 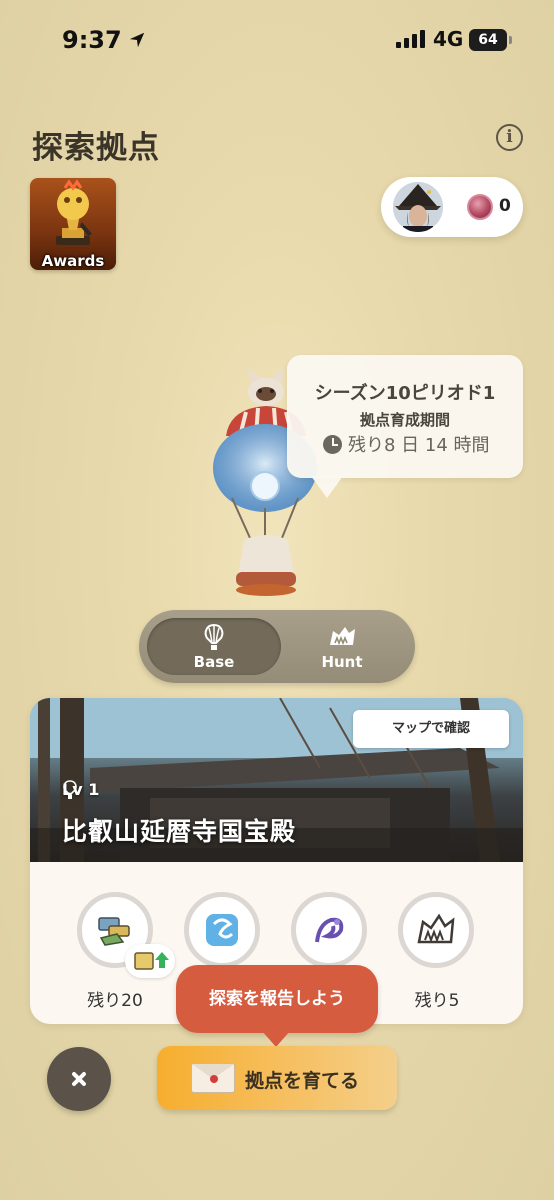 What do you see at coordinates (115, 1001) in the screenshot?
I see `materials-remaining: 残り20` at bounding box center [115, 1001].